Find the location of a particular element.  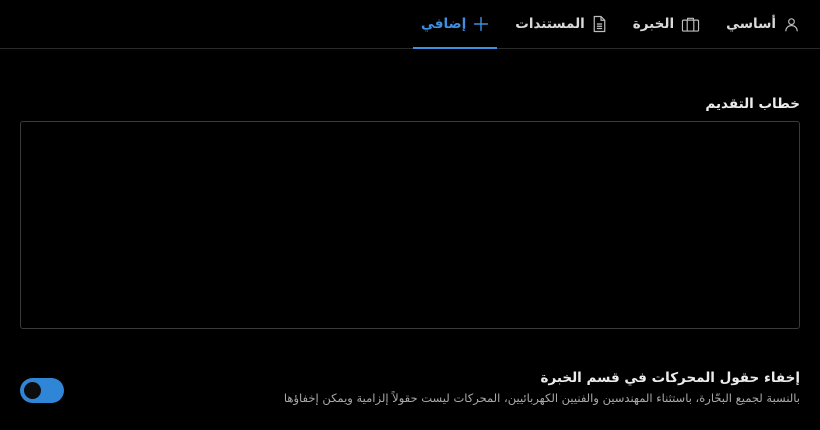

plus-icon is located at coordinates (481, 24).